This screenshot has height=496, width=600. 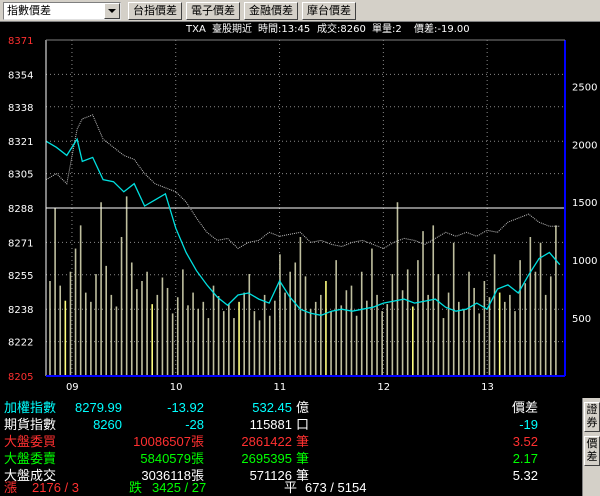 I want to click on volume-tick-label: 1000, so click(x=584, y=261).